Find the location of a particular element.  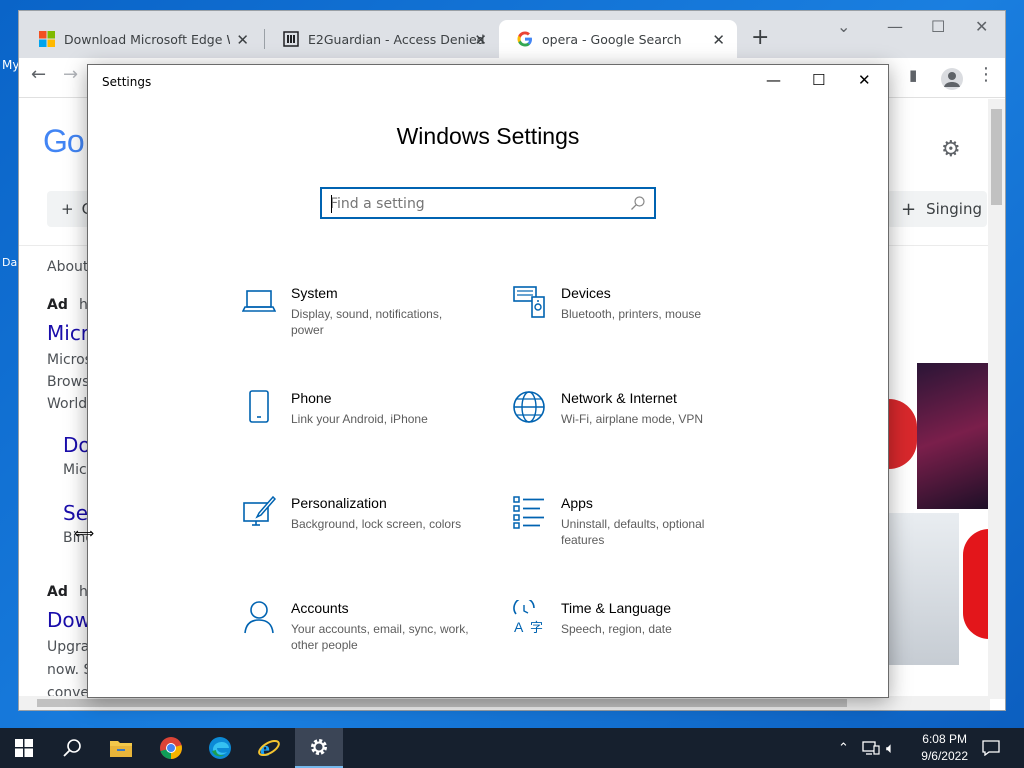

settings-tile-devices: Devices Bluetooth, printers, mouse is located at coordinates (632, 320).